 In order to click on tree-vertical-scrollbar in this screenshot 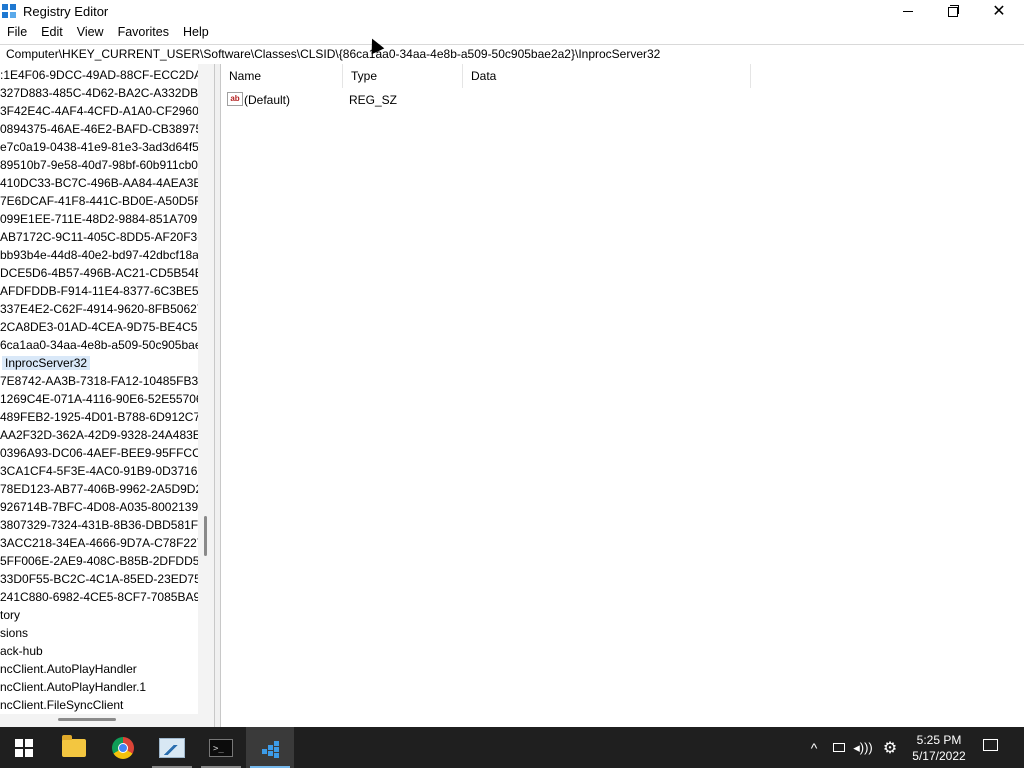, I will do `click(206, 389)`.